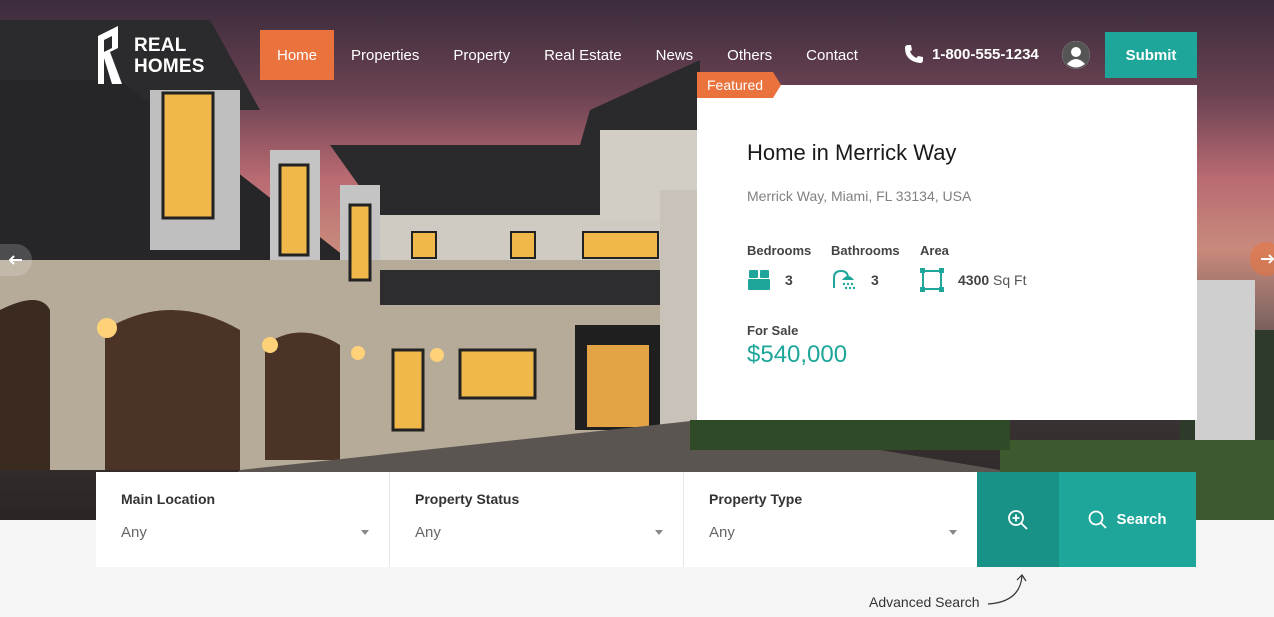 Image resolution: width=1274 pixels, height=617 pixels. What do you see at coordinates (832, 55) in the screenshot?
I see `nav-contact: Contact` at bounding box center [832, 55].